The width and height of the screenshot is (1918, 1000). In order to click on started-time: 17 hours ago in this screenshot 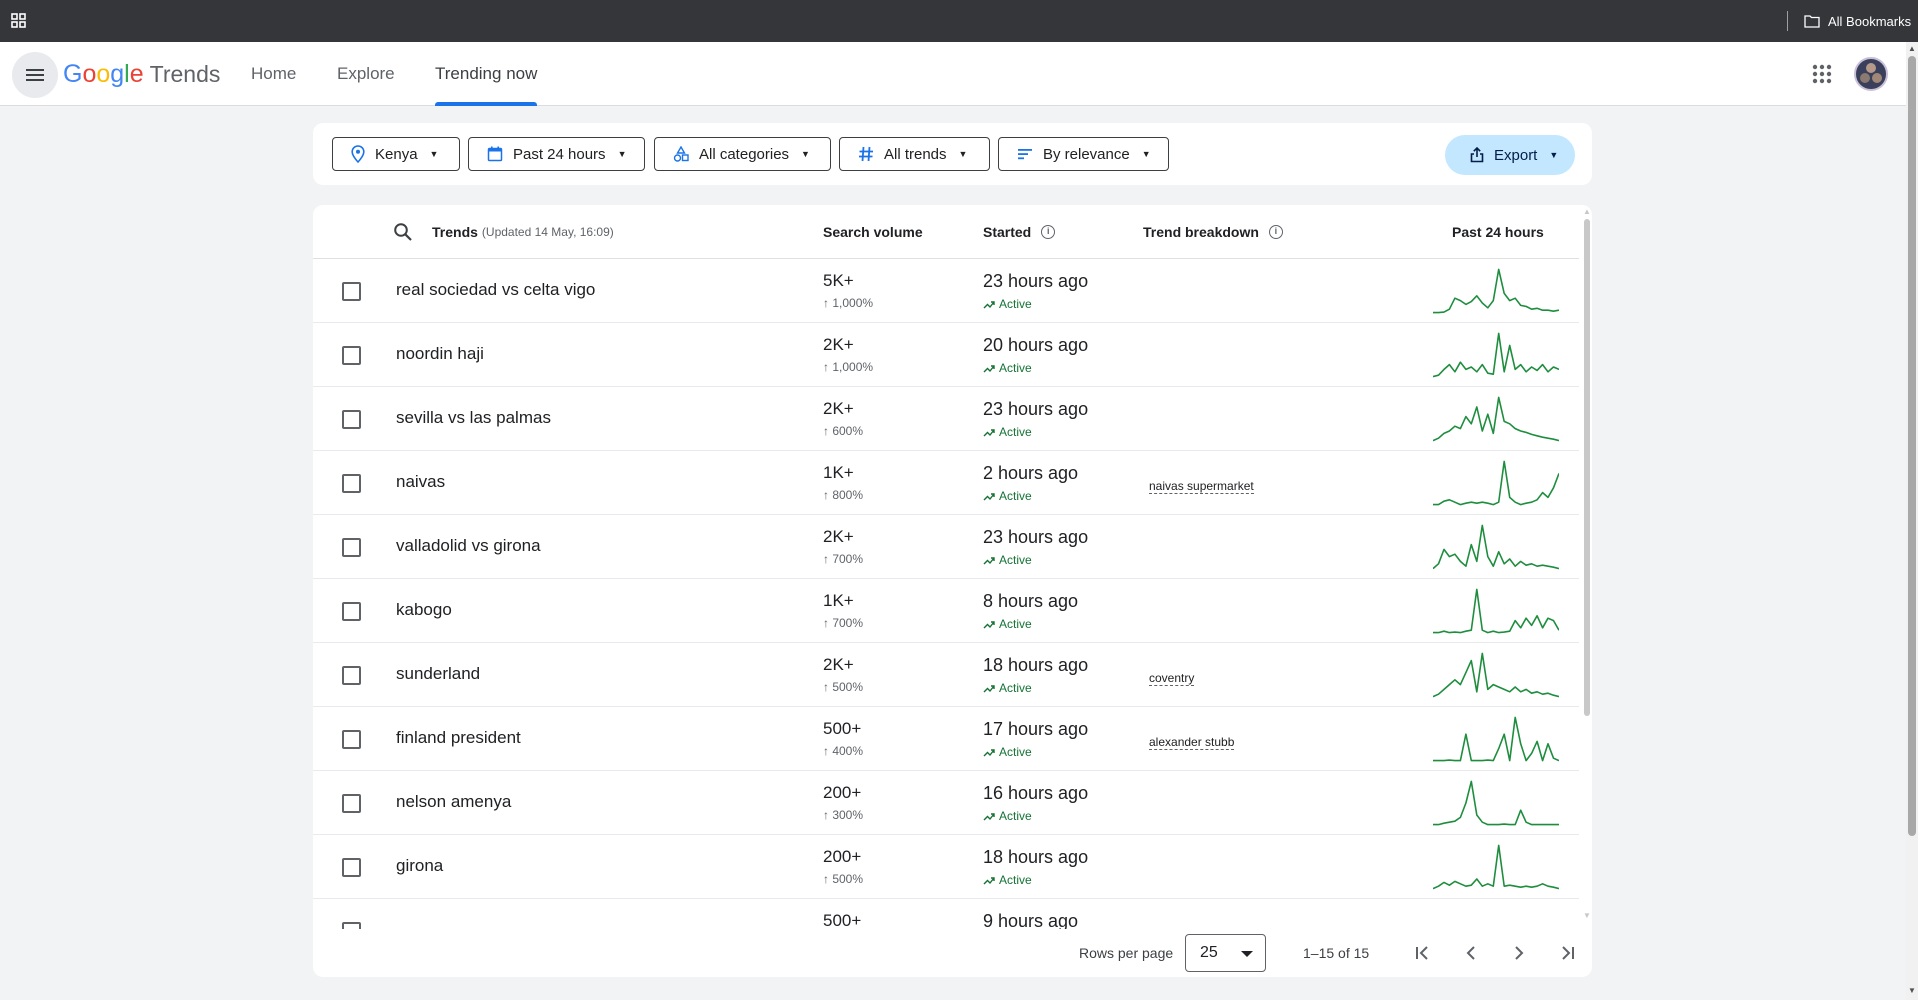, I will do `click(1036, 729)`.